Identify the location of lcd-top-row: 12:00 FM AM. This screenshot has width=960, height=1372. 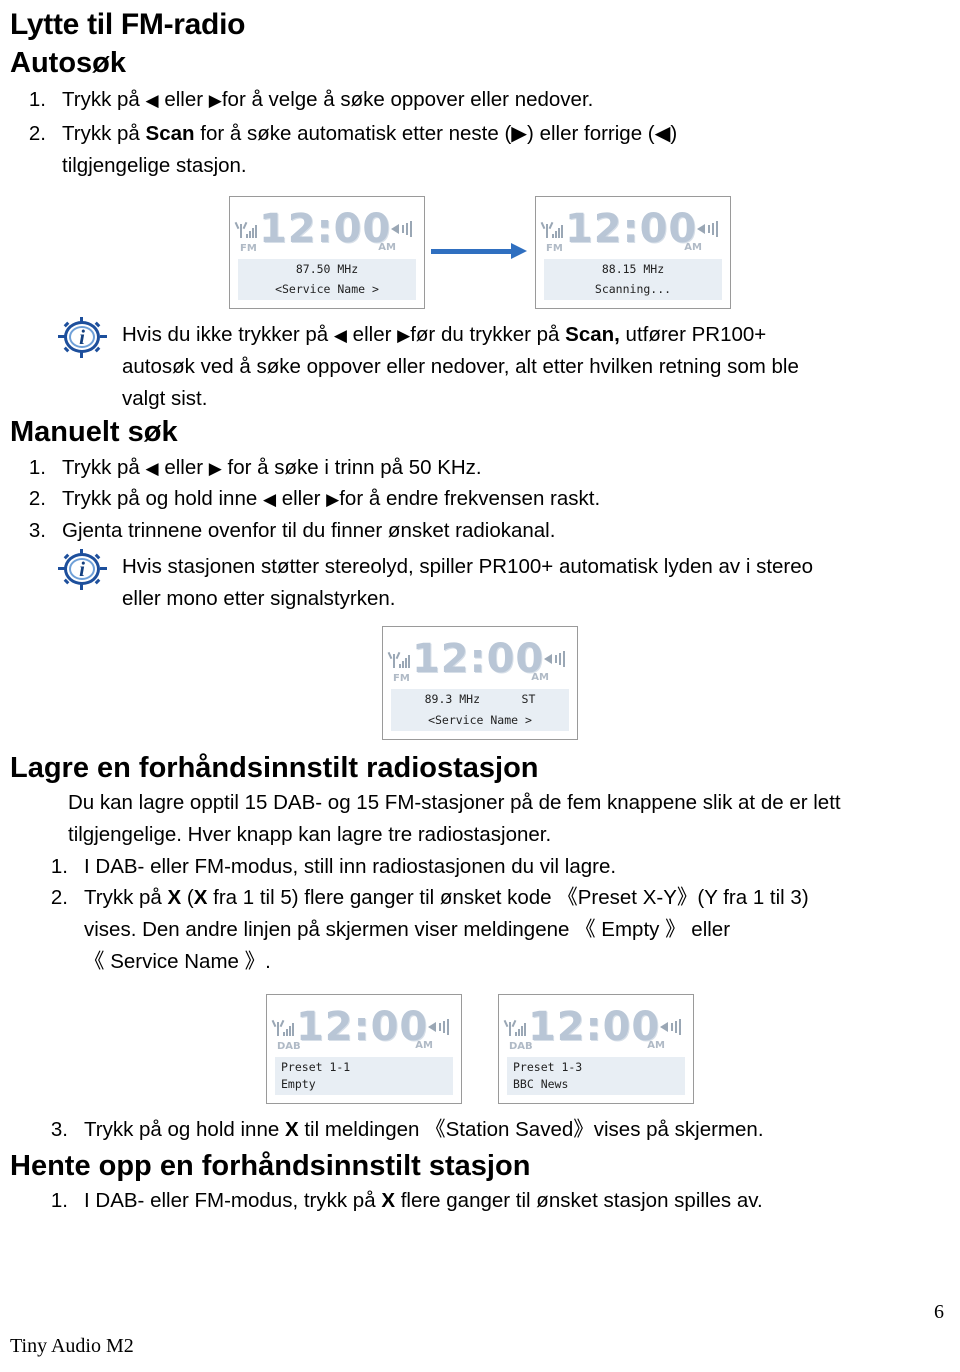
(633, 229).